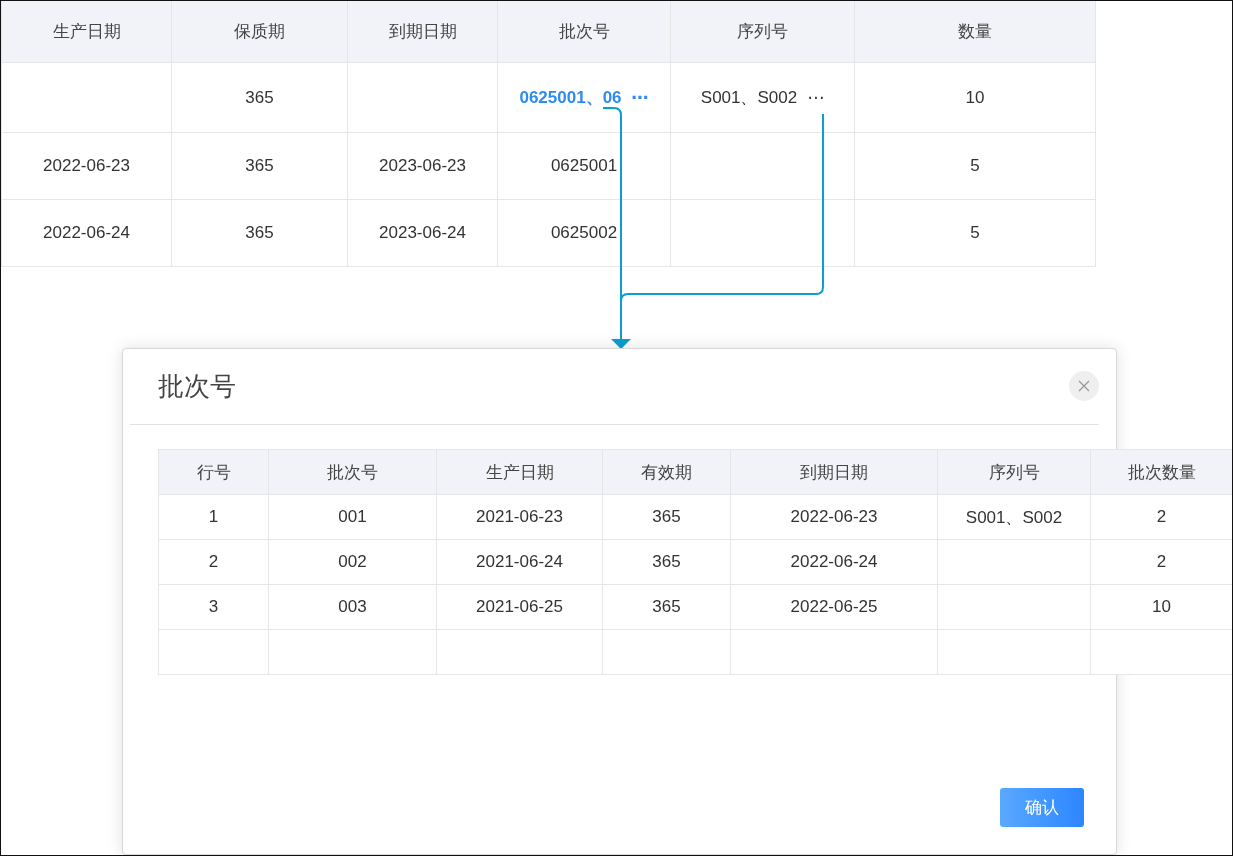 The width and height of the screenshot is (1233, 856). What do you see at coordinates (584, 233) in the screenshot?
I see `cell-text: 0625002` at bounding box center [584, 233].